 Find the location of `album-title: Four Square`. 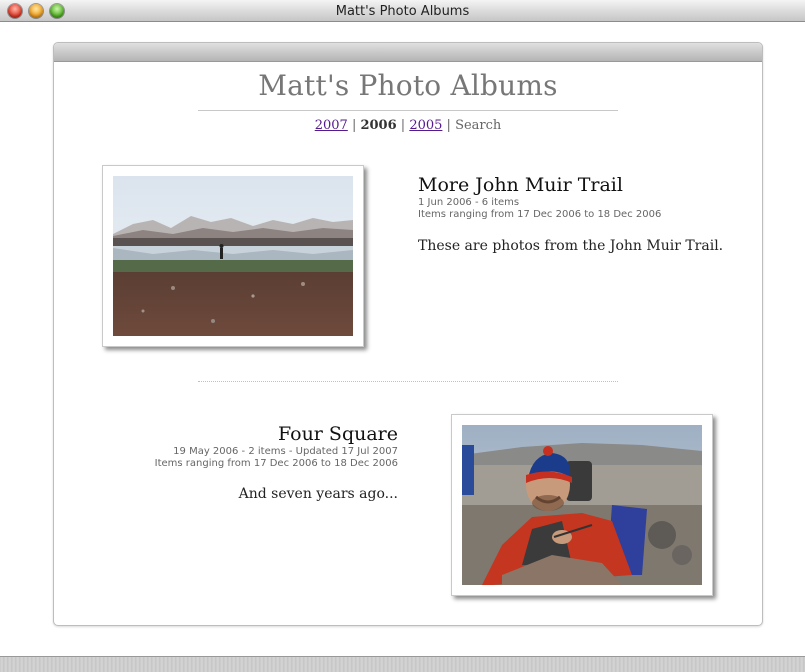

album-title: Four Square is located at coordinates (338, 434).